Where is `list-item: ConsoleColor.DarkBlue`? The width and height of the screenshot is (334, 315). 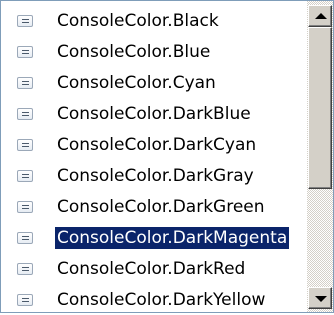
list-item: ConsoleColor.DarkBlue is located at coordinates (154, 113).